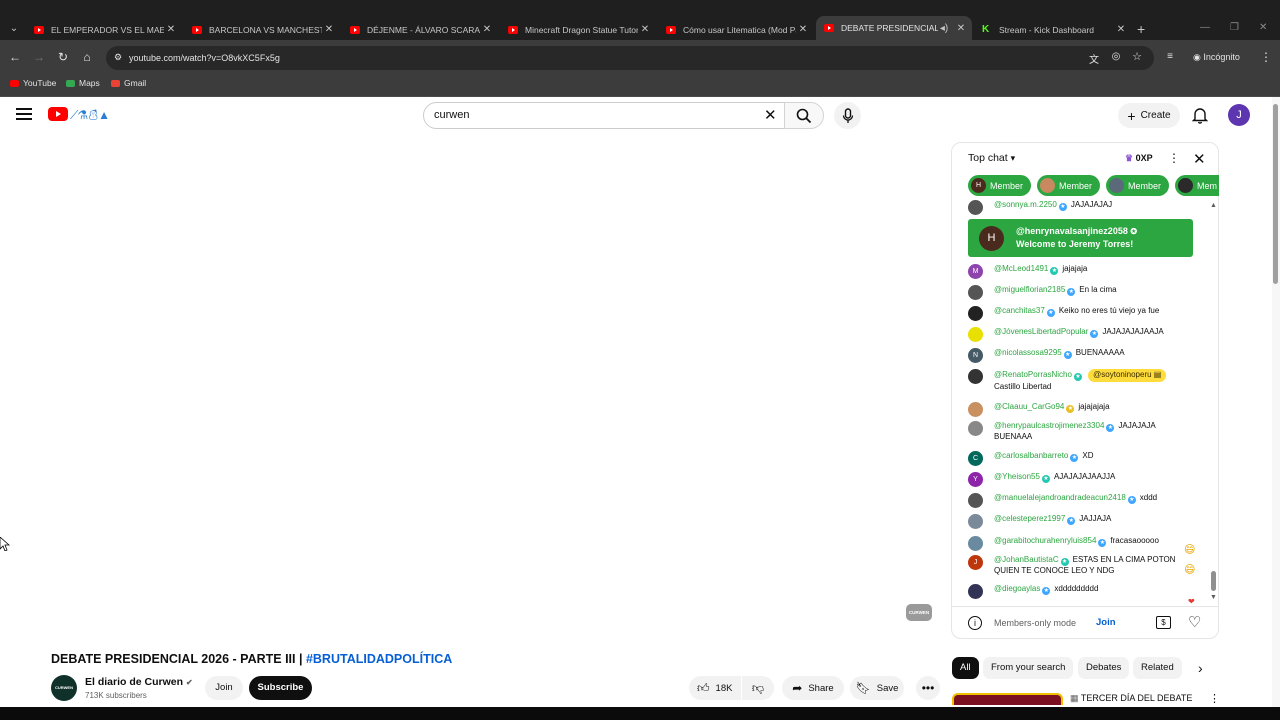  What do you see at coordinates (128, 83) in the screenshot?
I see `bookmark-gmail: Gmail` at bounding box center [128, 83].